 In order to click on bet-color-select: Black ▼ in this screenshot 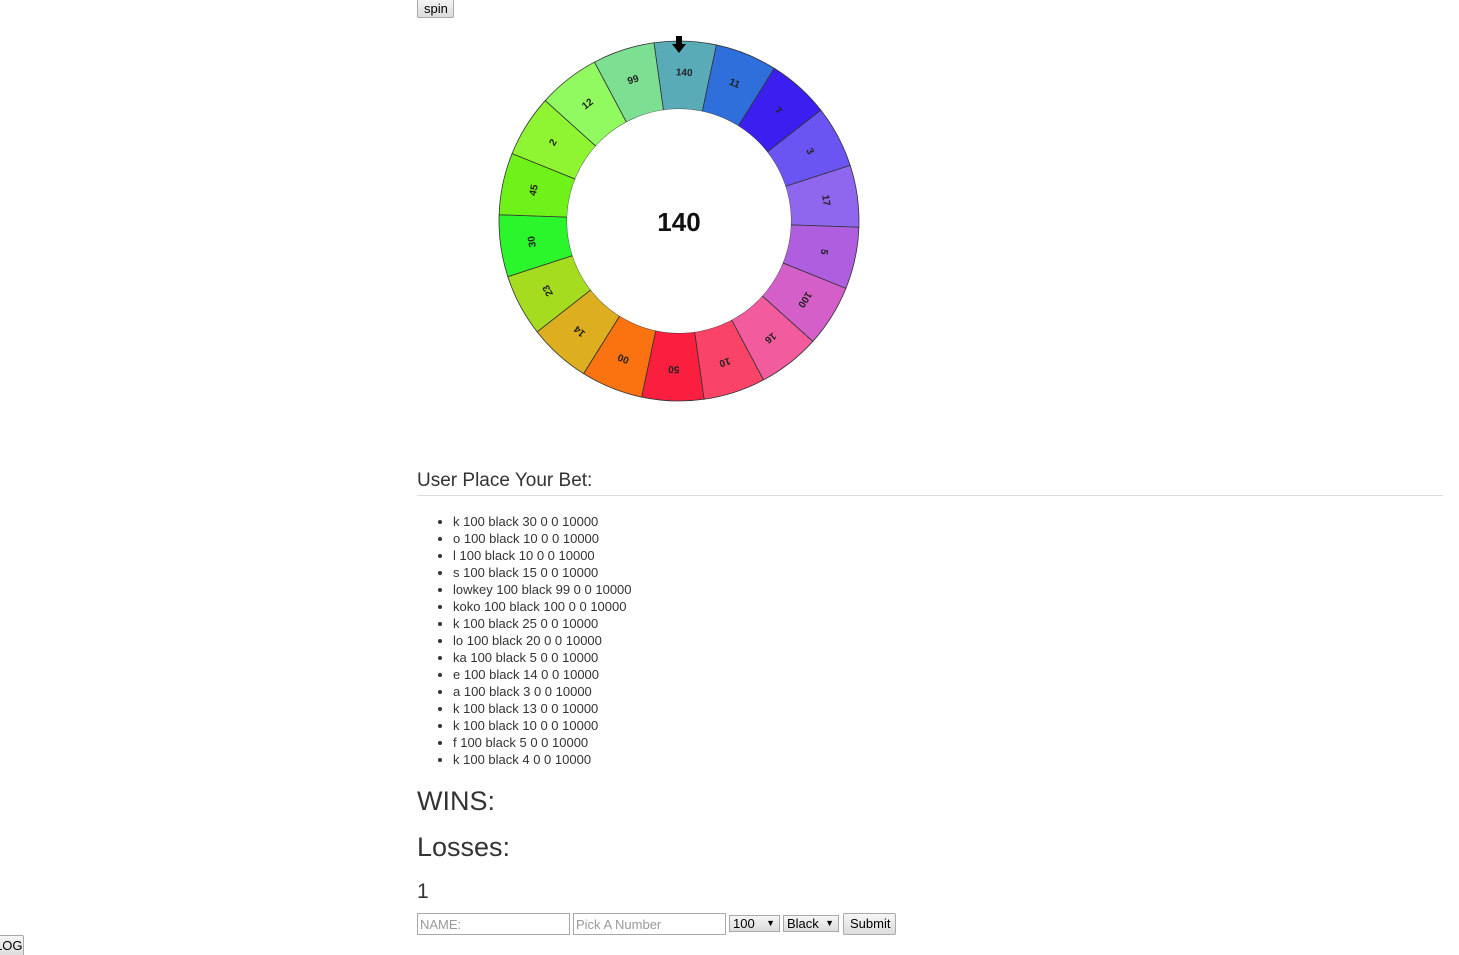, I will do `click(811, 923)`.